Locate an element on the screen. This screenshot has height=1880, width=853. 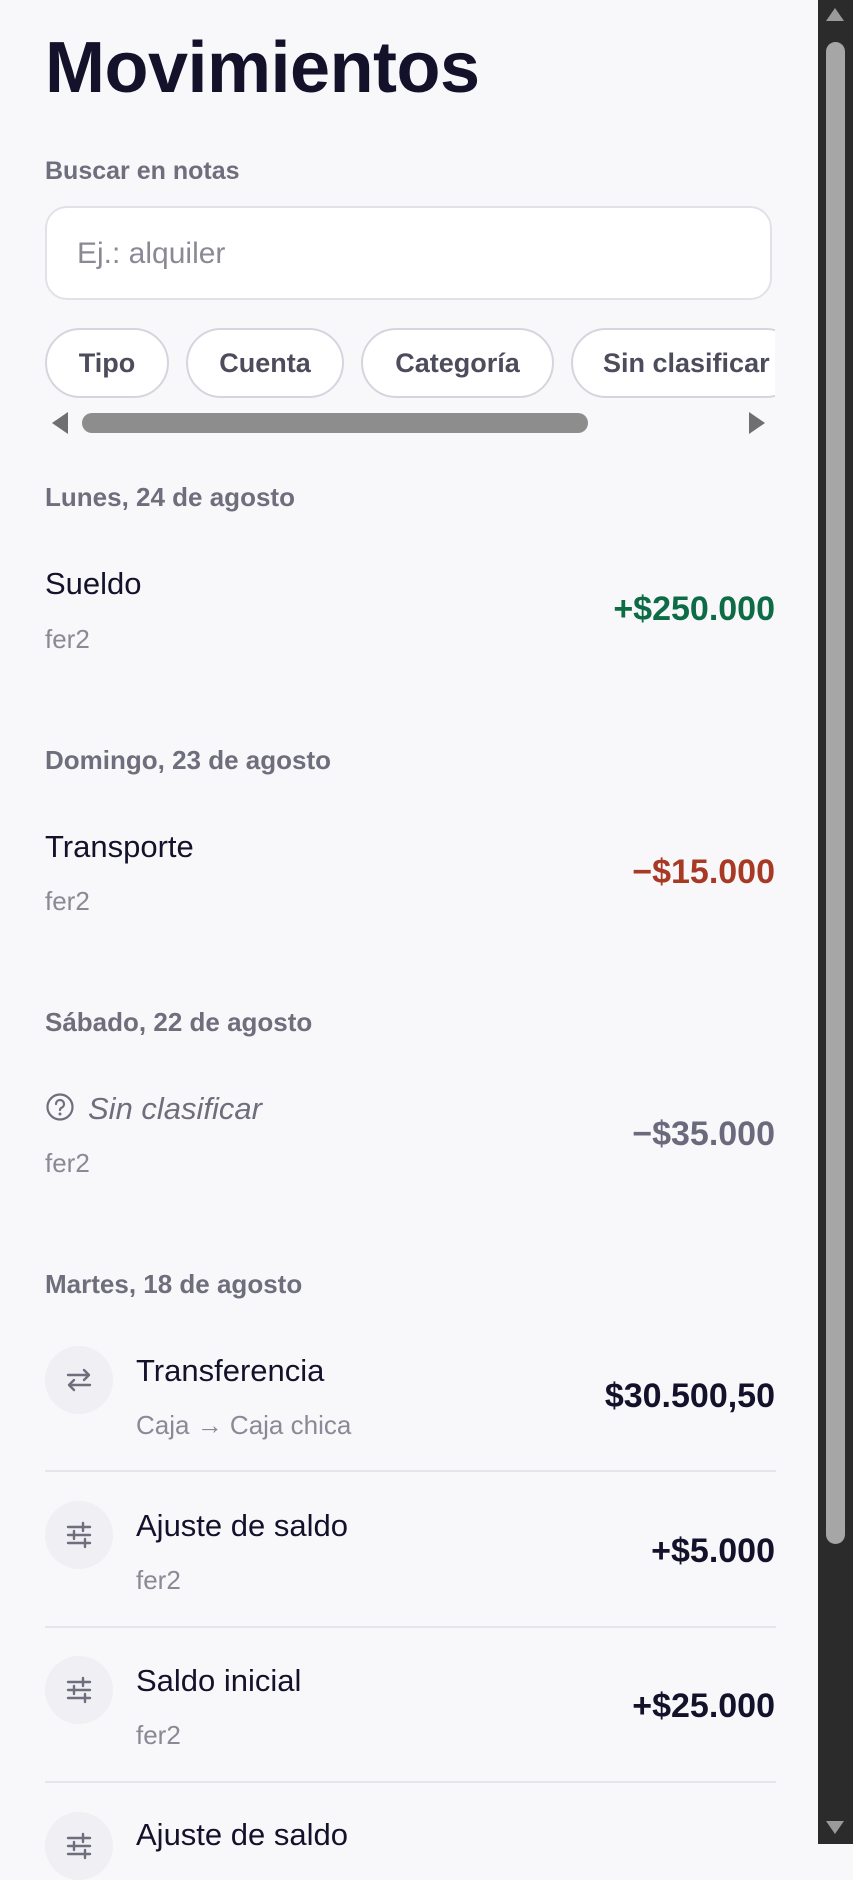
filter-chips: Tipo Cuenta Categoría Sin clasificar is located at coordinates (410, 364).